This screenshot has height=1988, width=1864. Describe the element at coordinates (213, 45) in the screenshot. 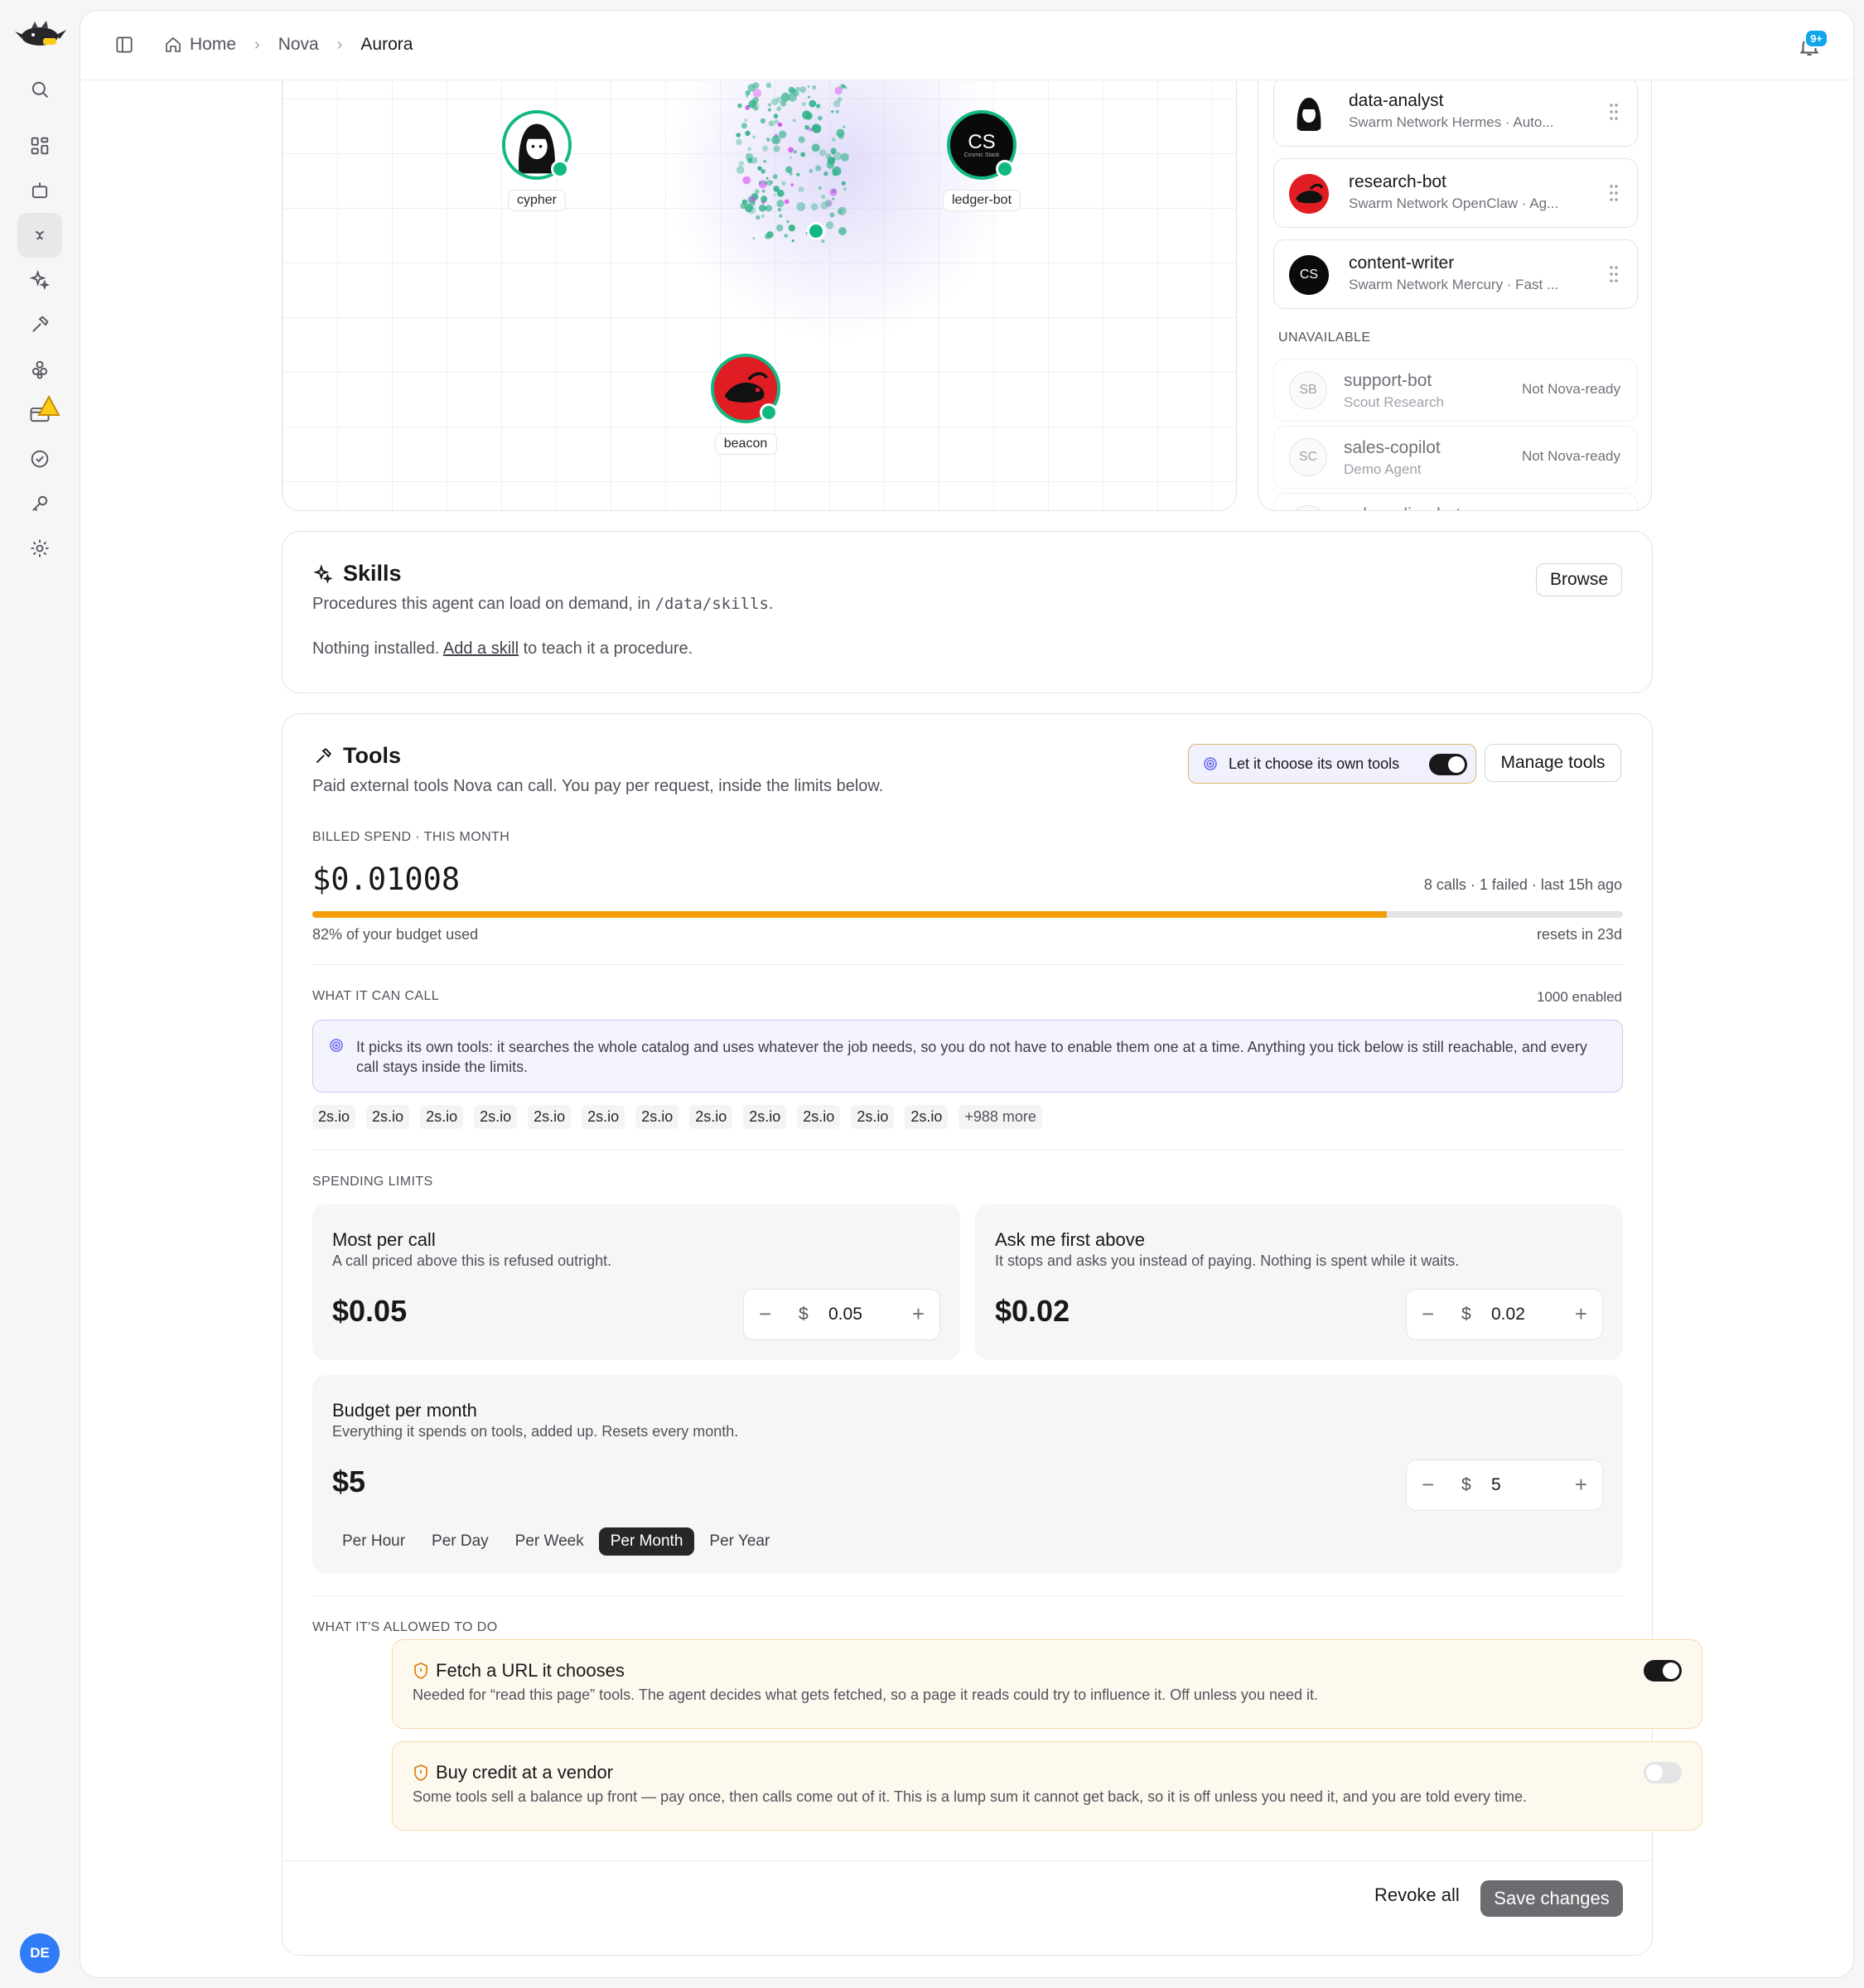

I see `breadcrumb-home: Home` at that location.